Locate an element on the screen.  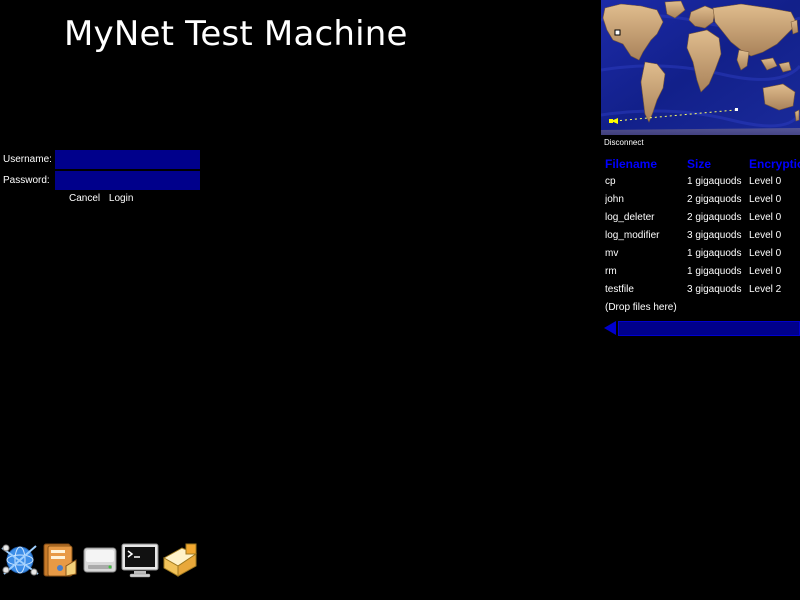
table-row: mv 1 gigaquods Level 0 is located at coordinates (702, 253).